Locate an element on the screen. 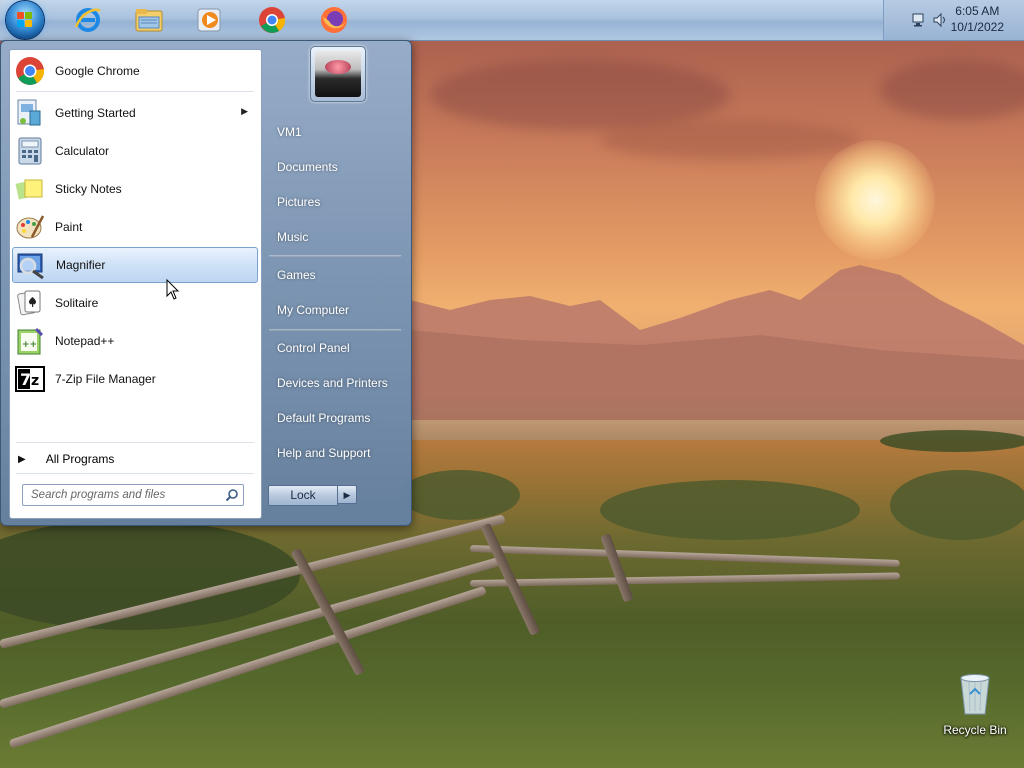  magnifier-icon is located at coordinates (30, 266).